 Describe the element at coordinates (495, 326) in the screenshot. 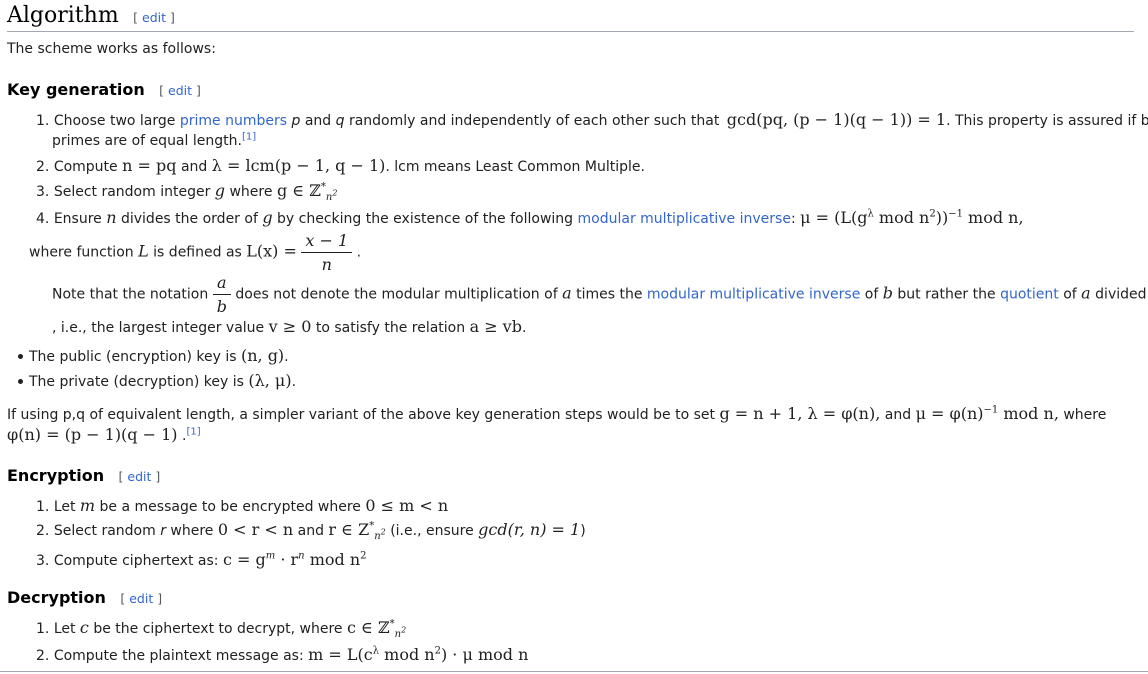

I see `relation-formula: a ≥ vb` at that location.